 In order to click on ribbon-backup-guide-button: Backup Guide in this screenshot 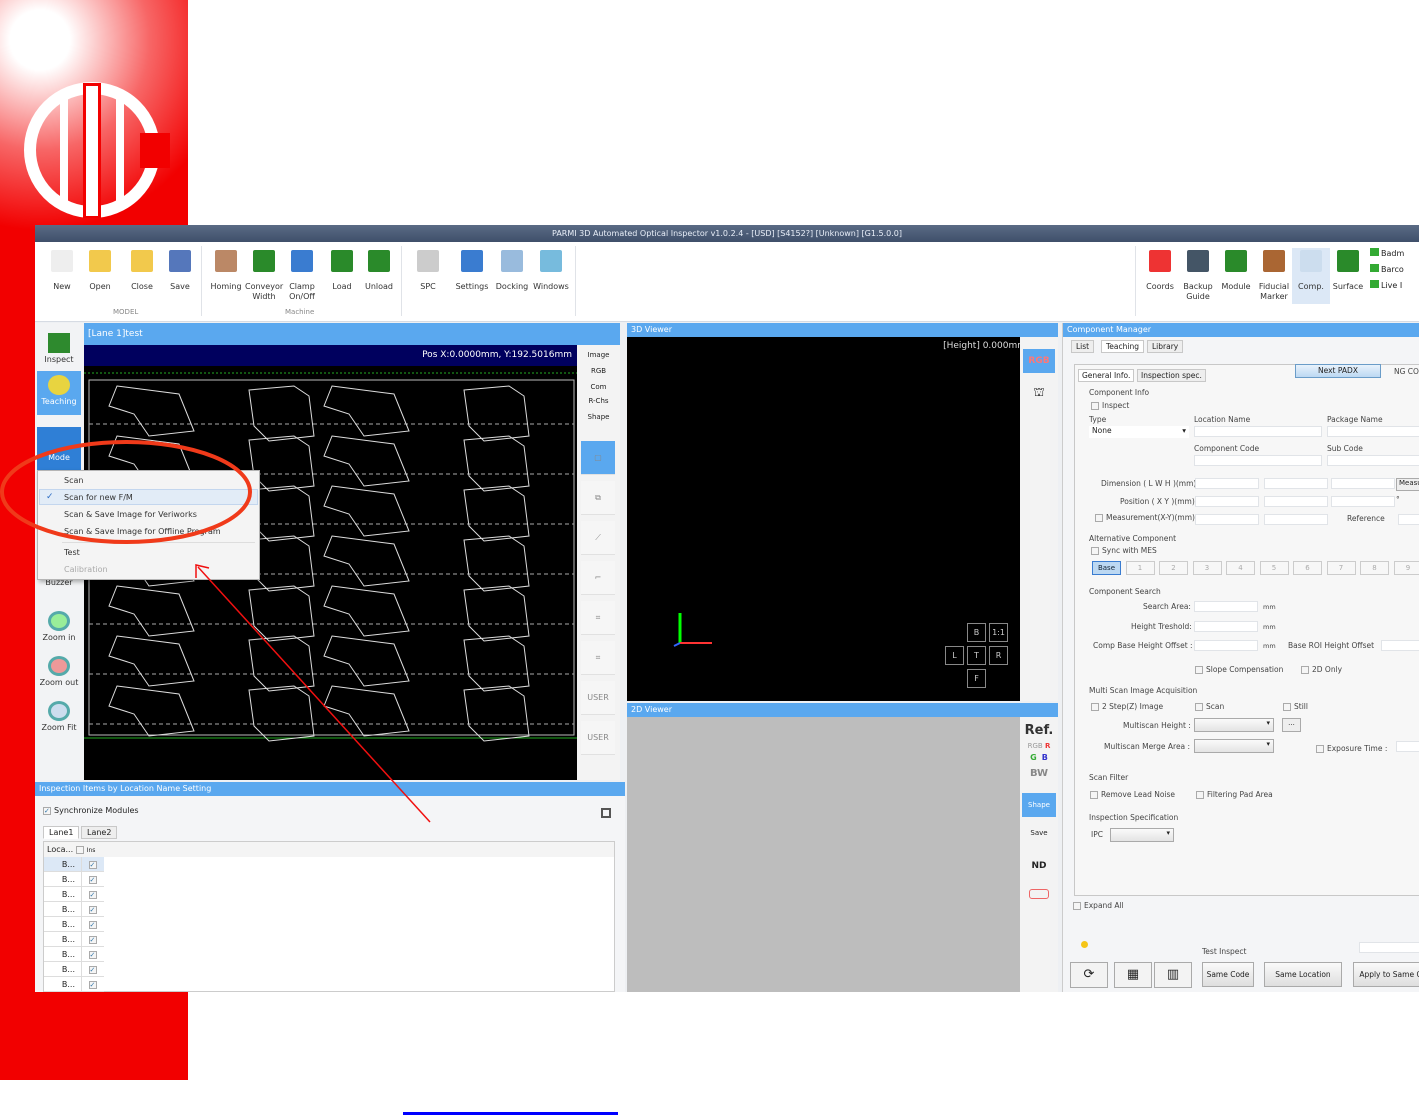, I will do `click(1198, 275)`.